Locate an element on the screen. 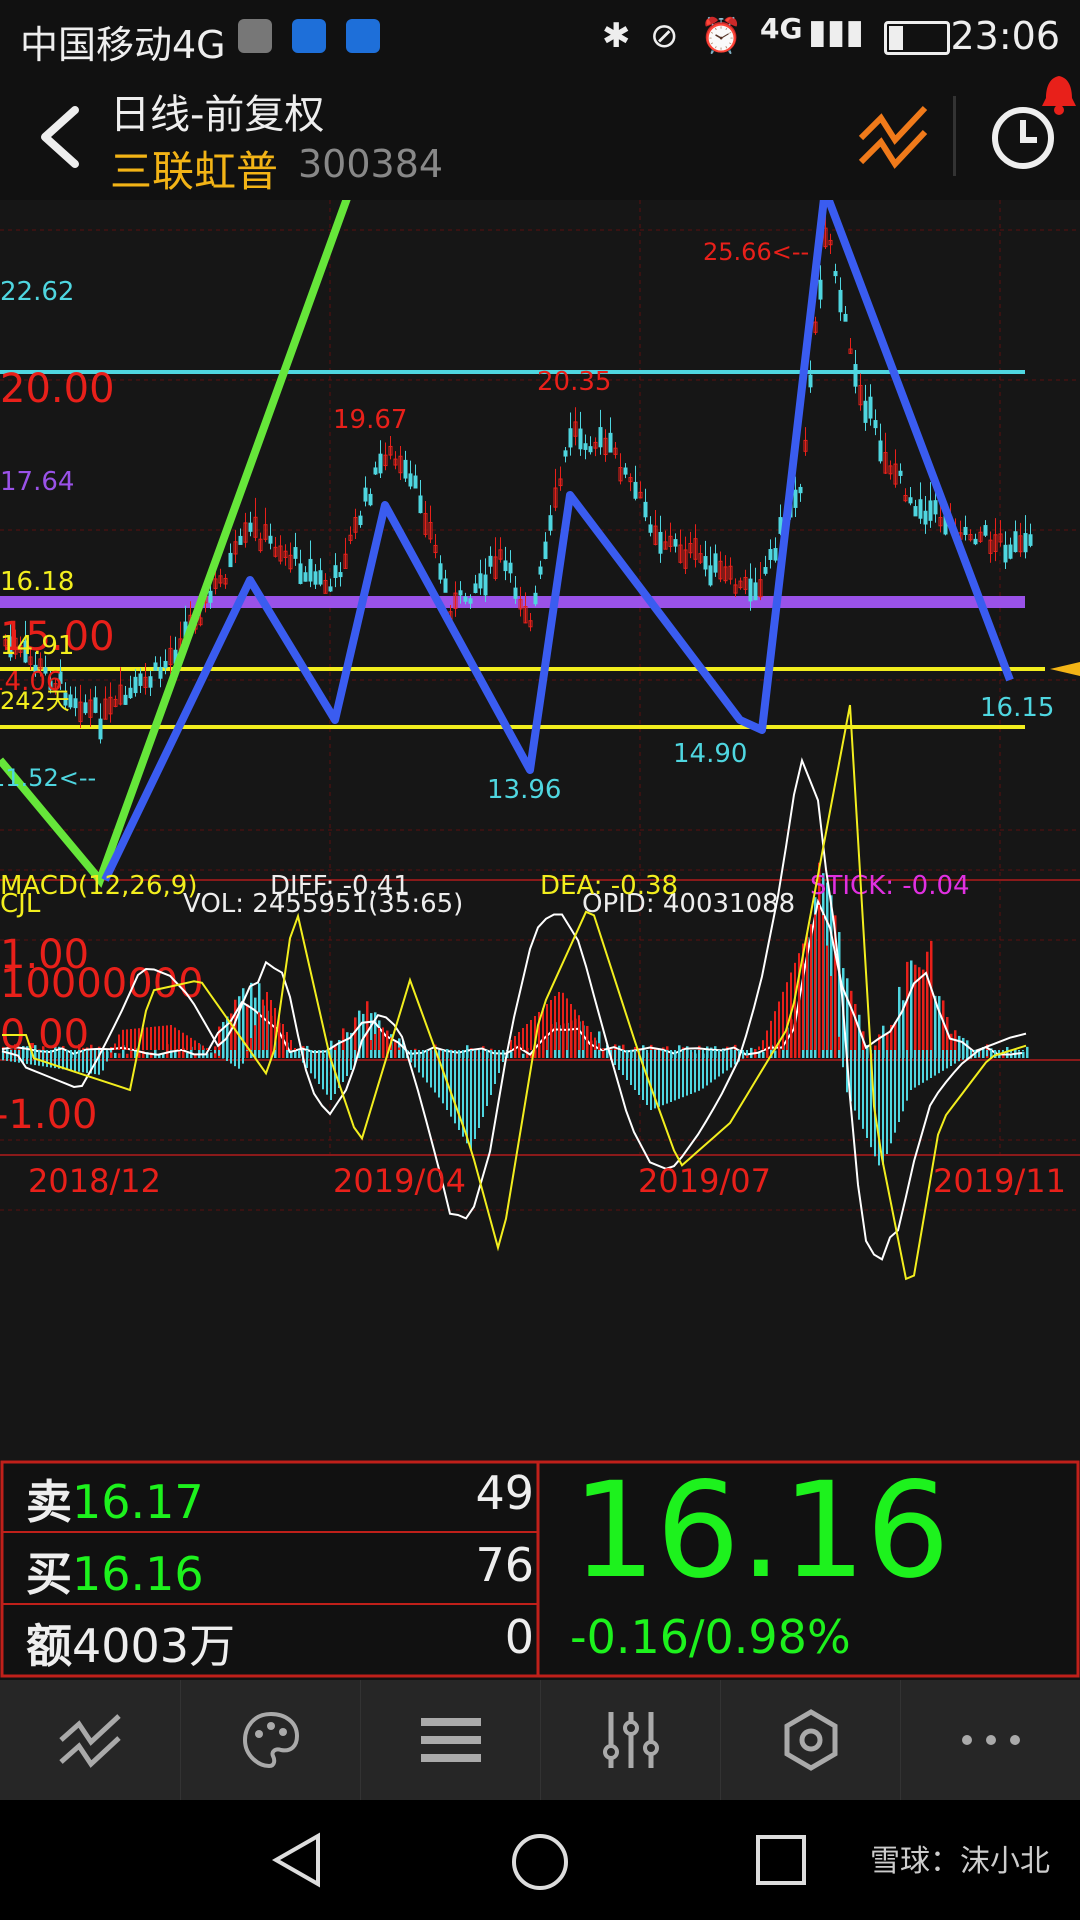  trough-label-14-90: 14.90 is located at coordinates (710, 754).